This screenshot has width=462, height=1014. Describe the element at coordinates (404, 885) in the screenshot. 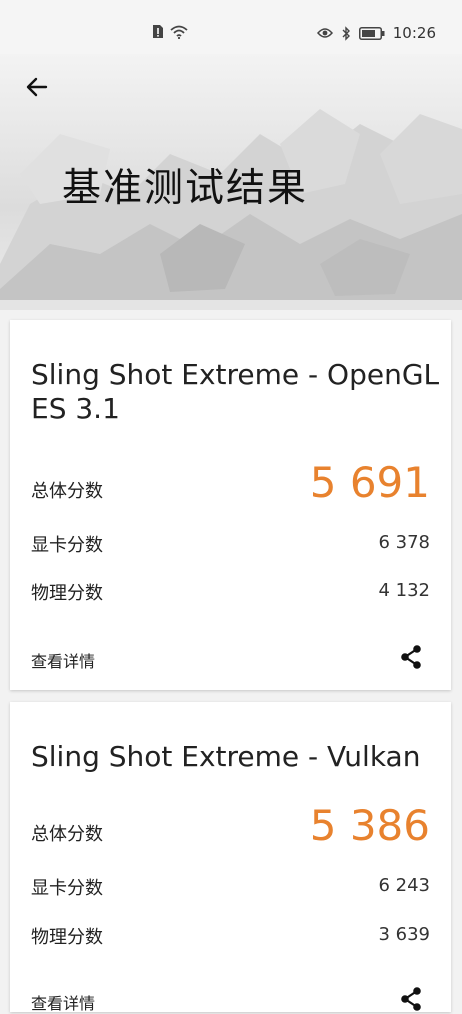

I see `graphics-score-value: 6 243` at that location.